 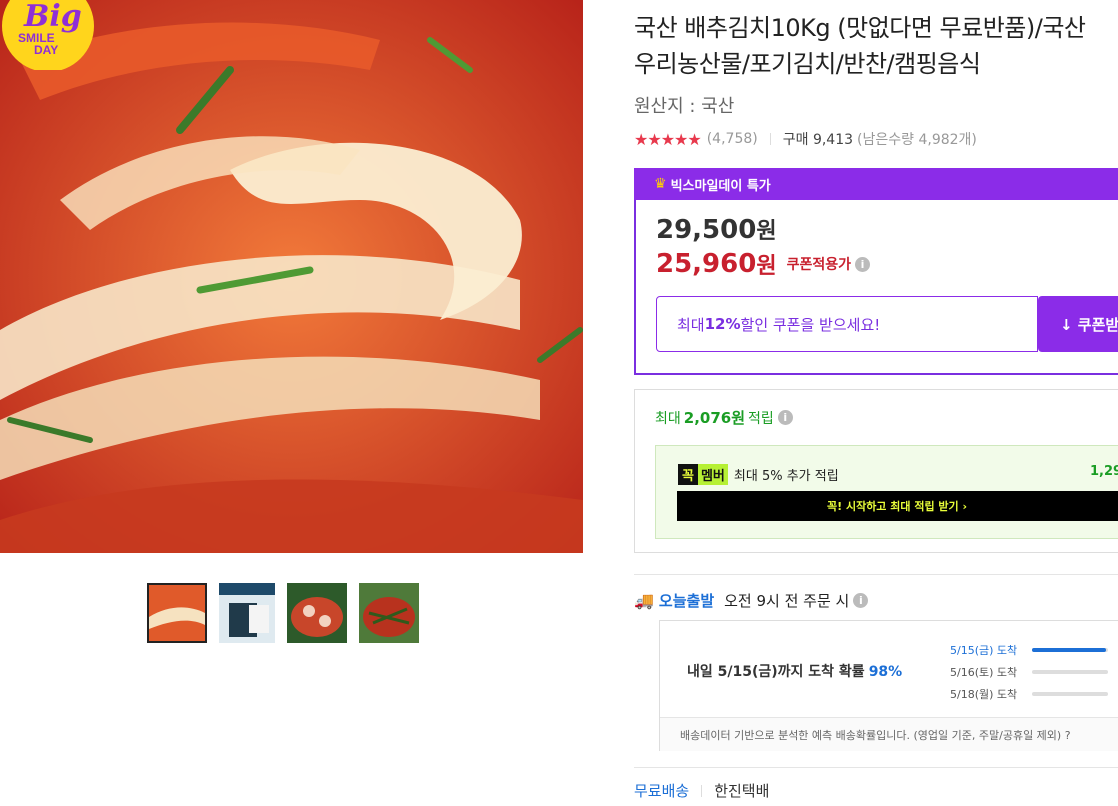 What do you see at coordinates (46, 50) in the screenshot?
I see `svg-text: DAY` at bounding box center [46, 50].